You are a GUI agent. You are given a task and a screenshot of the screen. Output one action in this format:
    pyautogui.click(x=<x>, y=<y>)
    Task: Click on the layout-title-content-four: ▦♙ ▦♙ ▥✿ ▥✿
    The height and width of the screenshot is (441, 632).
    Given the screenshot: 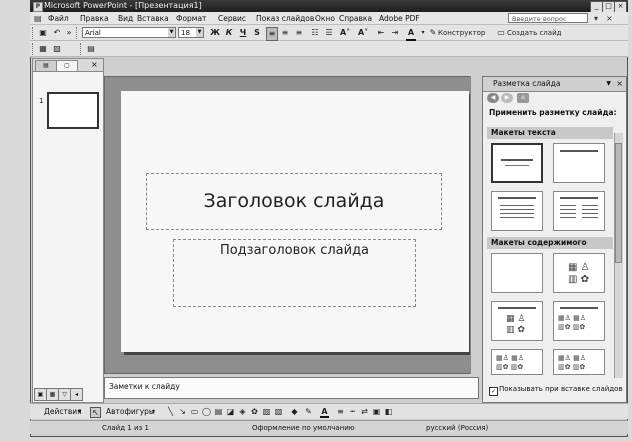 What is the action you would take?
    pyautogui.click(x=517, y=362)
    